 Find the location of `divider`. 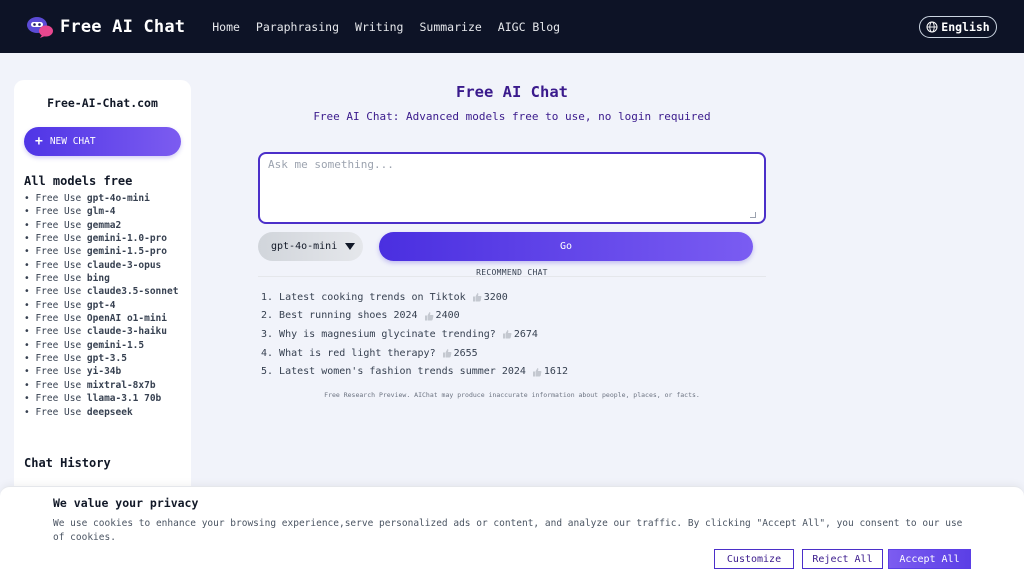

divider is located at coordinates (512, 276).